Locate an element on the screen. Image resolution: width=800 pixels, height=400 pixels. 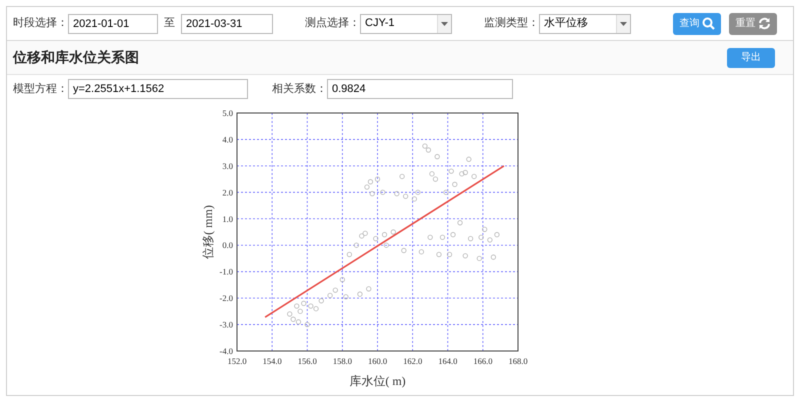
y-tick-label: -1.0 is located at coordinates (226, 271).